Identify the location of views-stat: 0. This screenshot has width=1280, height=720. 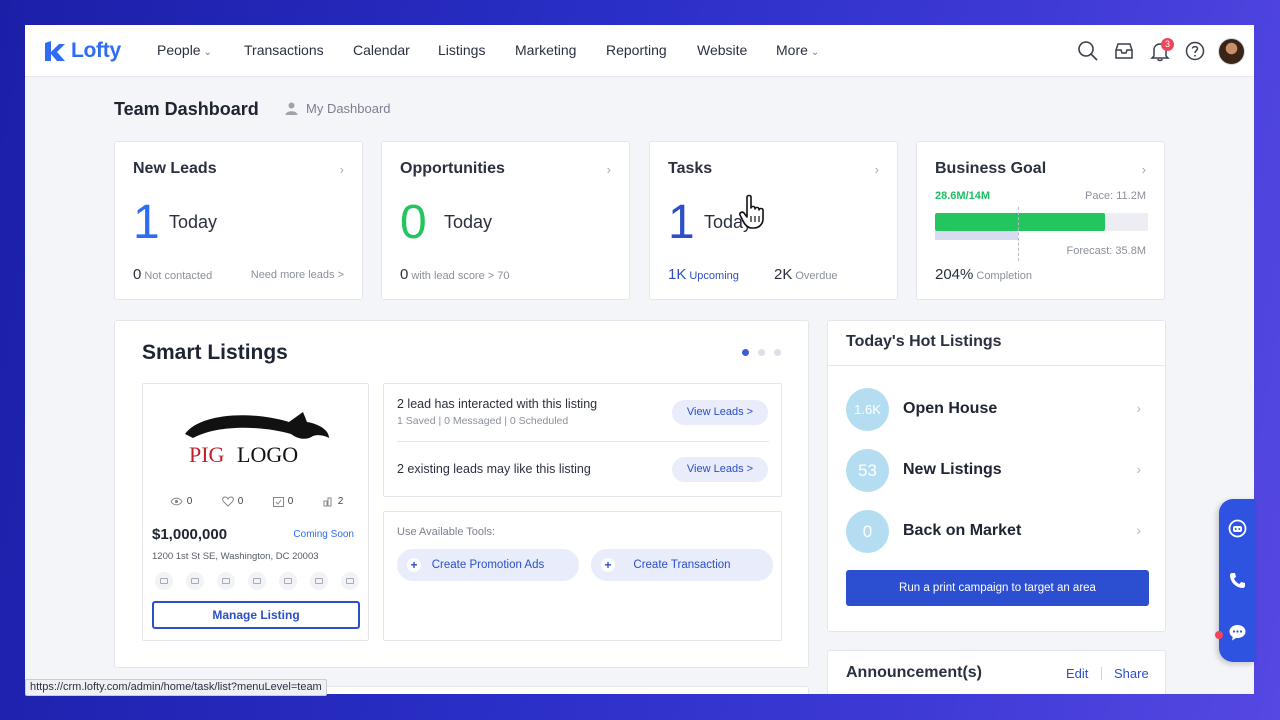
(181, 501).